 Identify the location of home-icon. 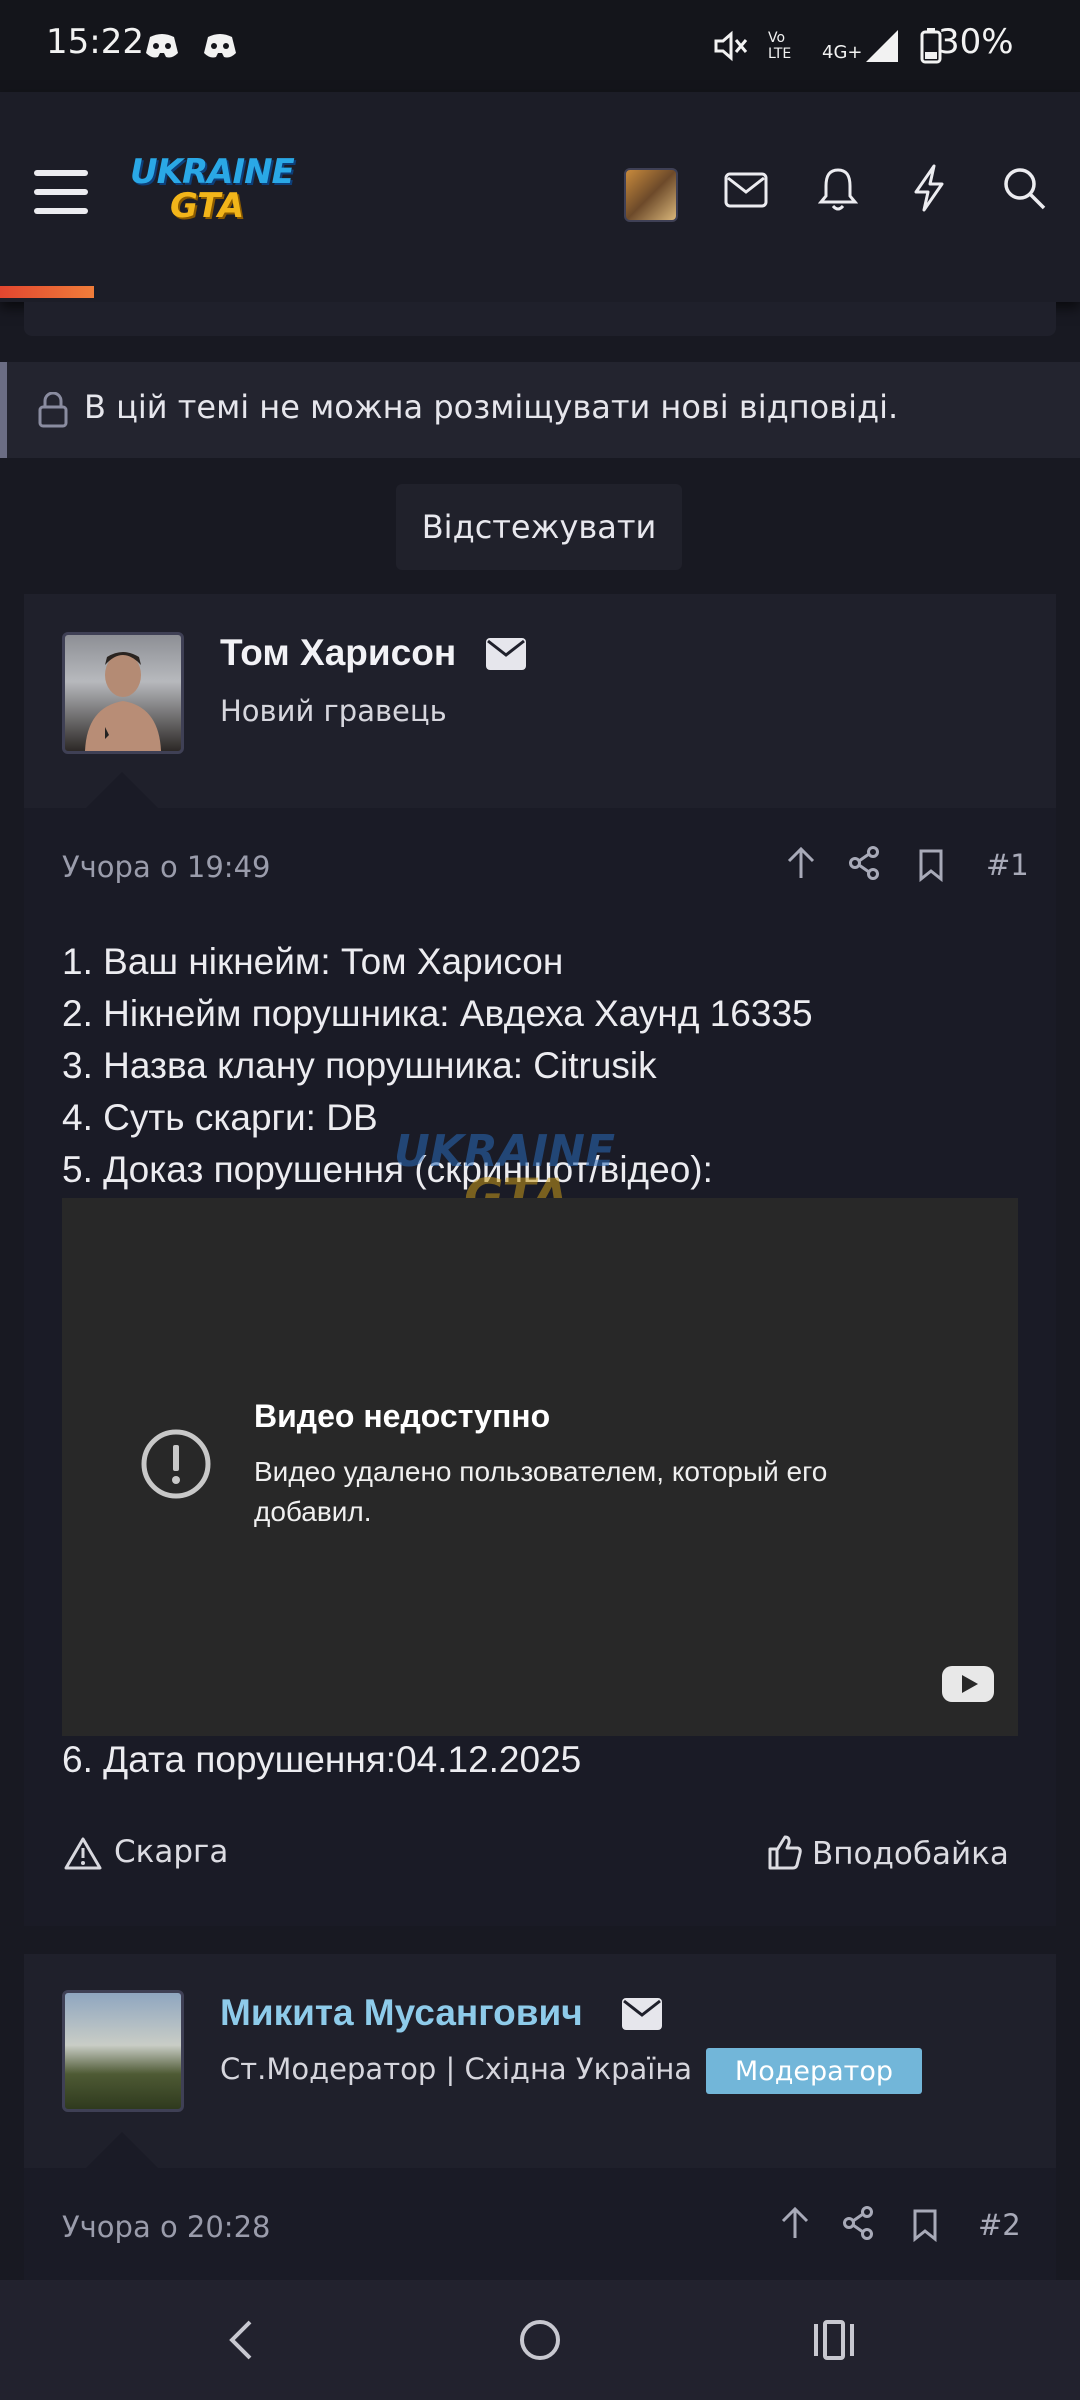
(540, 2340).